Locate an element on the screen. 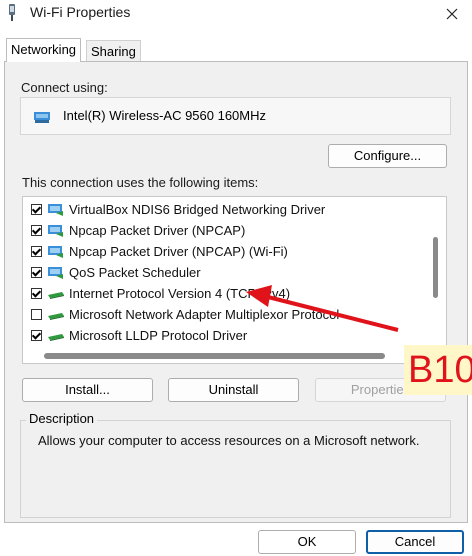 This screenshot has height=556, width=472. tab-networking: Networking is located at coordinates (44, 50).